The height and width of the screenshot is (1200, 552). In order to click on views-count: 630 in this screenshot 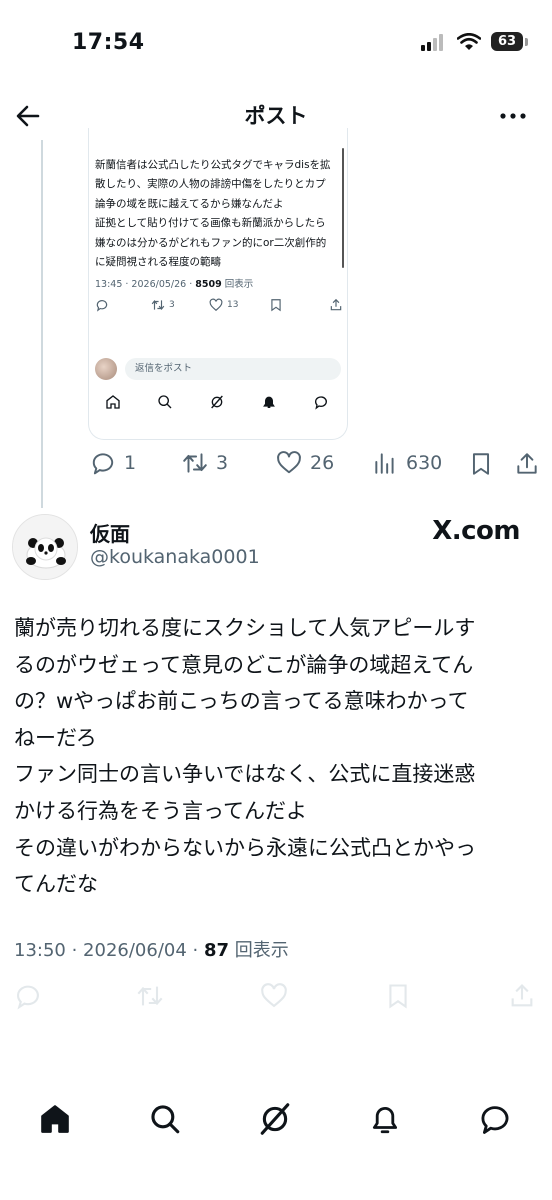, I will do `click(424, 463)`.